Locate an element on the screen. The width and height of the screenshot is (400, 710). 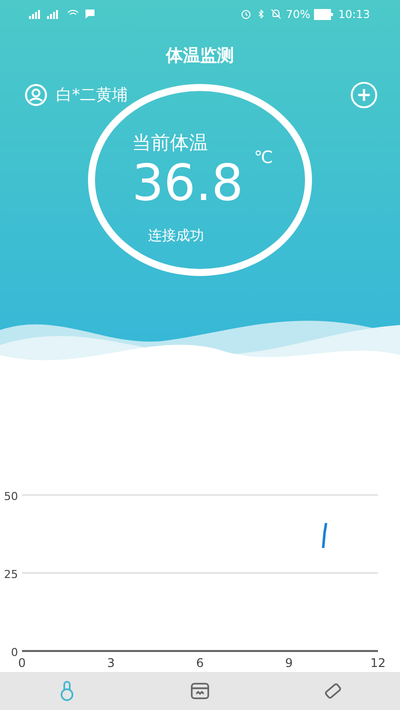
battery-percent: 70% is located at coordinates (298, 14).